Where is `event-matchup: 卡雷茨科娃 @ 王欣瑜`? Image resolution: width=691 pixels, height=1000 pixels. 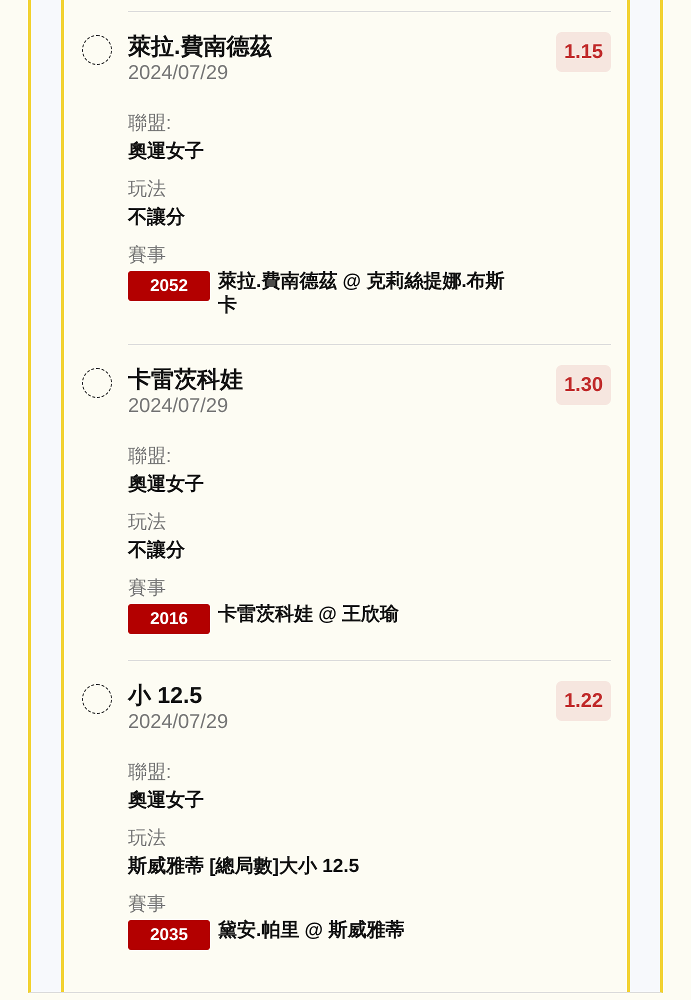
event-matchup: 卡雷茨科娃 @ 王欣瑜 is located at coordinates (309, 615).